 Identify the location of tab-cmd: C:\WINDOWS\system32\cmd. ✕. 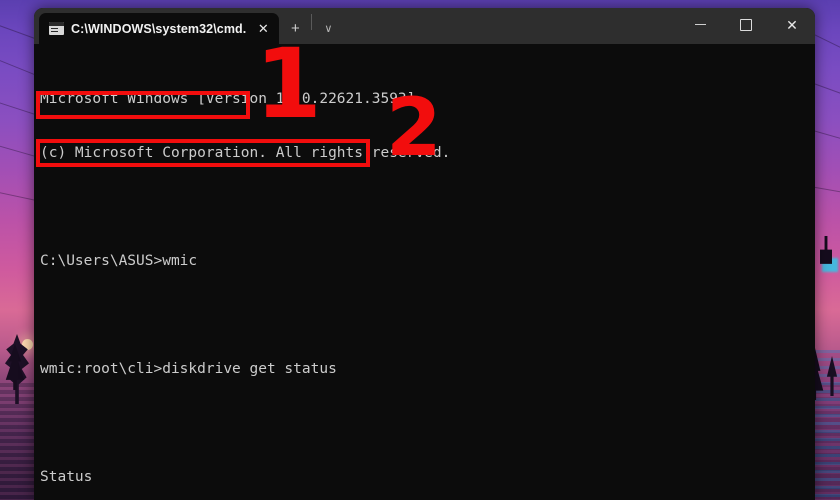
(159, 28).